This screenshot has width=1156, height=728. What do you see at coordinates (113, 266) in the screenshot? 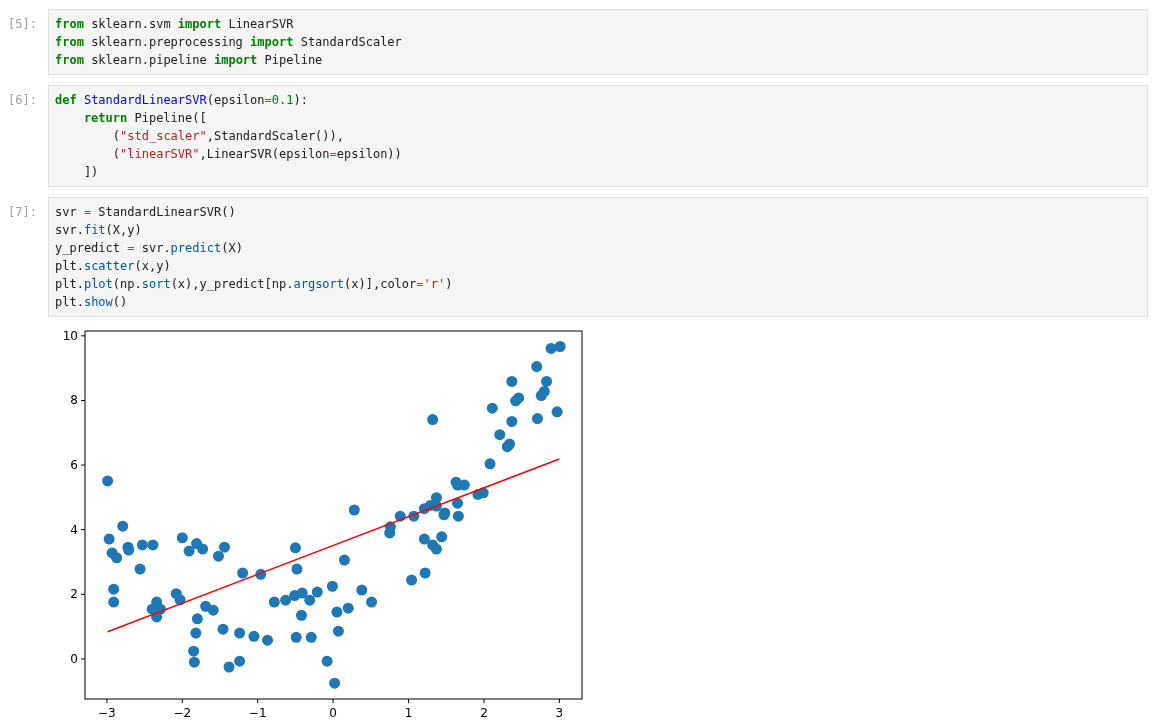
I see `code-line: plt.scatter(x,y)` at bounding box center [113, 266].